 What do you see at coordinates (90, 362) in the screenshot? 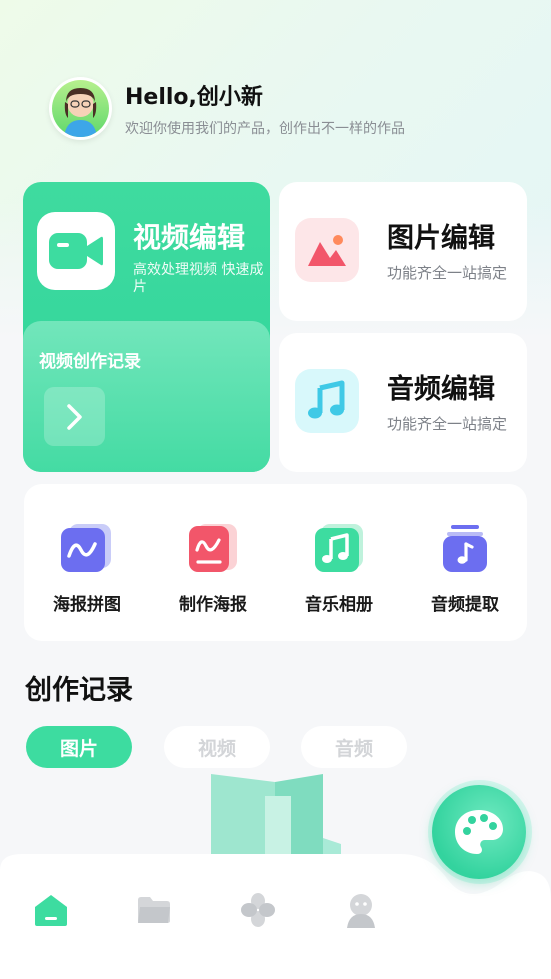
I see `video-record-label: 视频创作记录` at bounding box center [90, 362].